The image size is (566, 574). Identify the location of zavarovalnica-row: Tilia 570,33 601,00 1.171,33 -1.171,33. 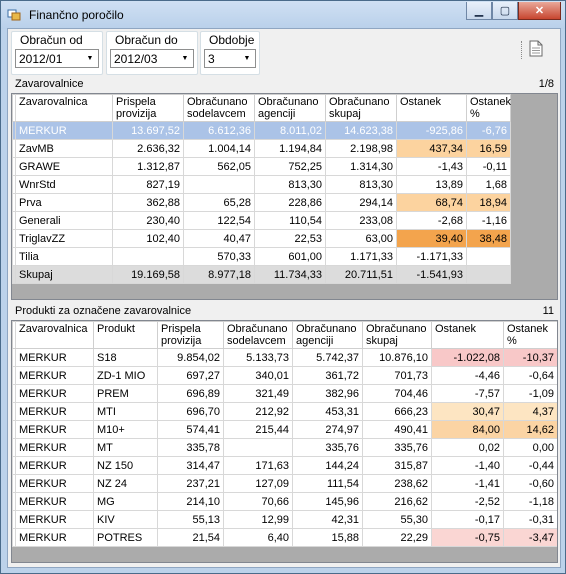
(261, 256).